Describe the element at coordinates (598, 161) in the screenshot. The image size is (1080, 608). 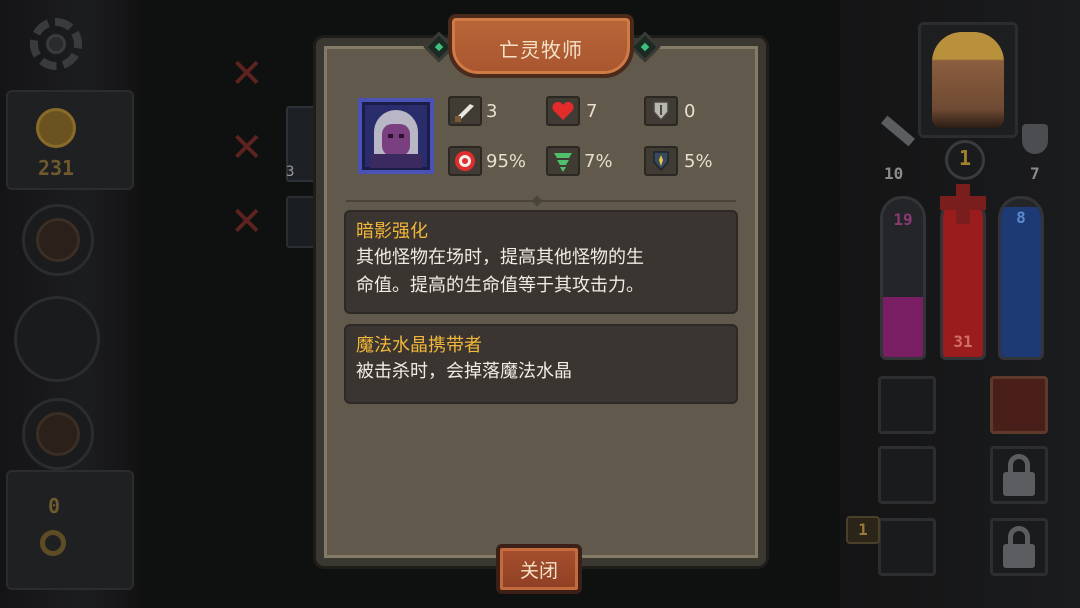
I see `evasion-value: 7%` at that location.